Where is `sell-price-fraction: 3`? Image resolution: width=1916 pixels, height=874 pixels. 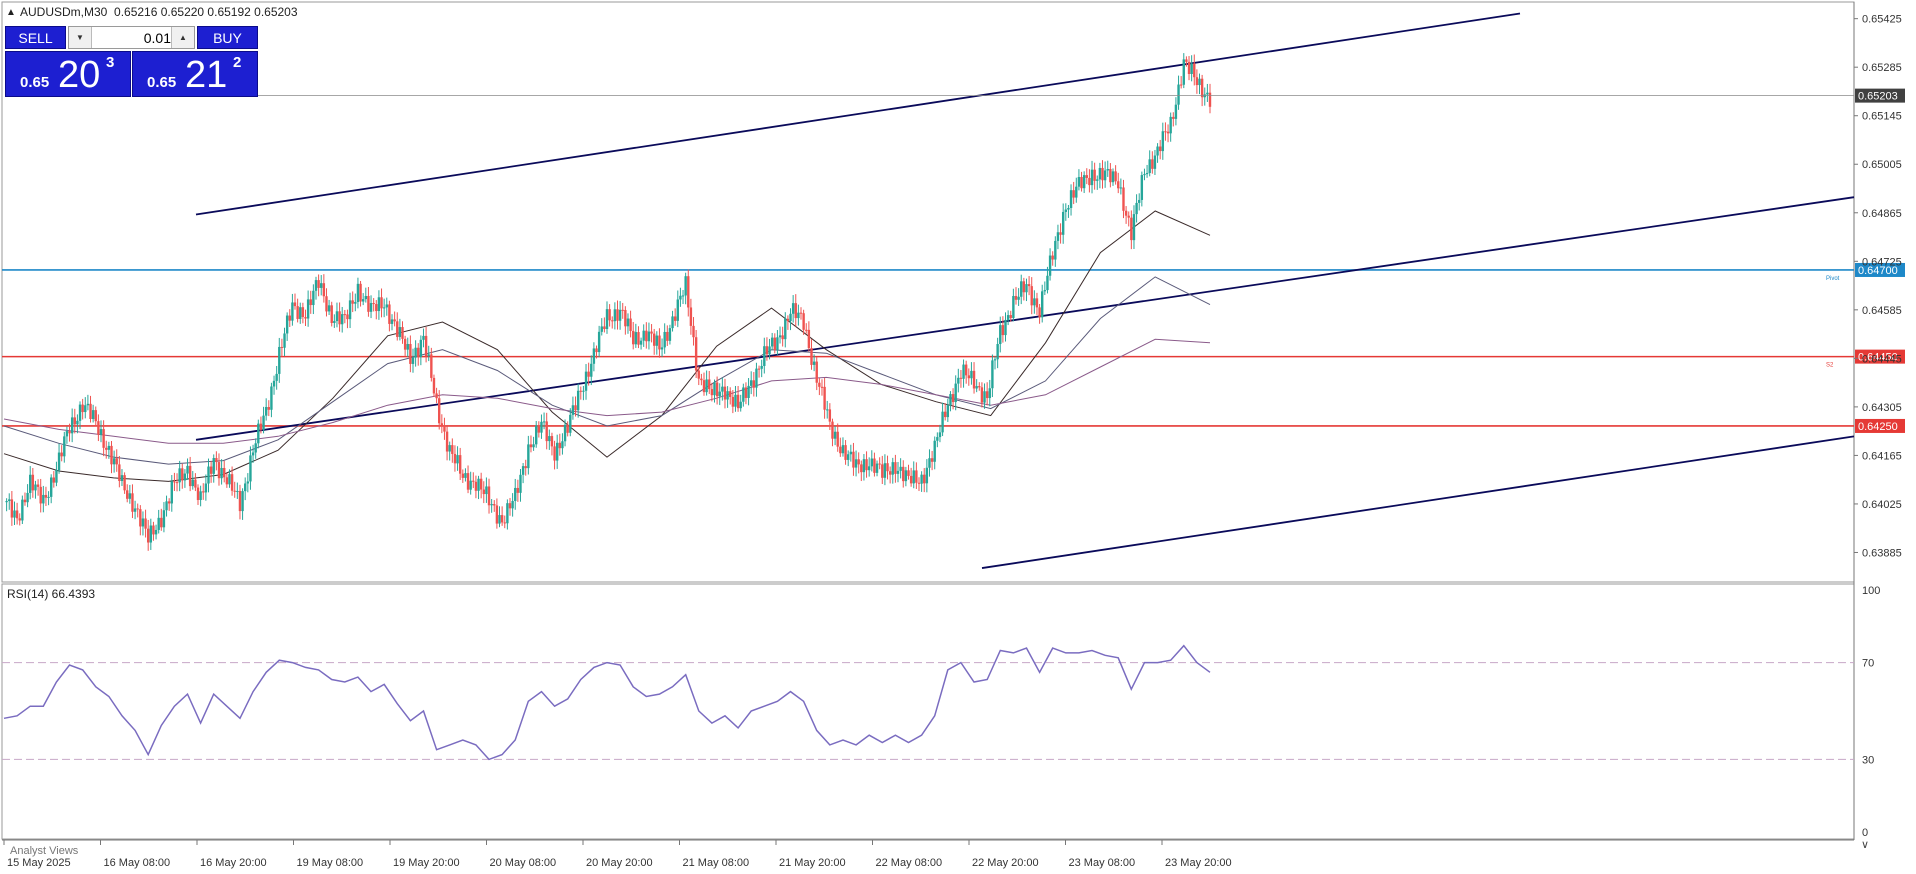
sell-price-fraction: 3 is located at coordinates (110, 62).